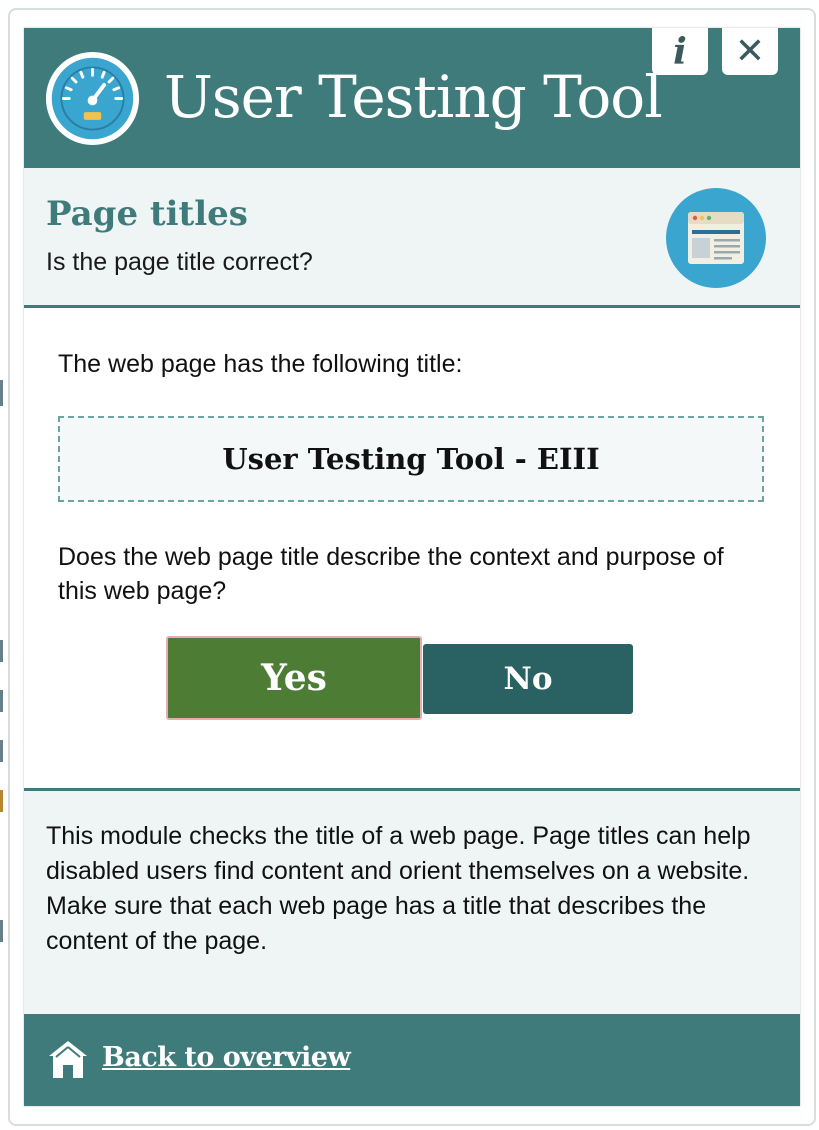 The image size is (819, 1130). What do you see at coordinates (147, 214) in the screenshot?
I see `module-title: Page titles` at bounding box center [147, 214].